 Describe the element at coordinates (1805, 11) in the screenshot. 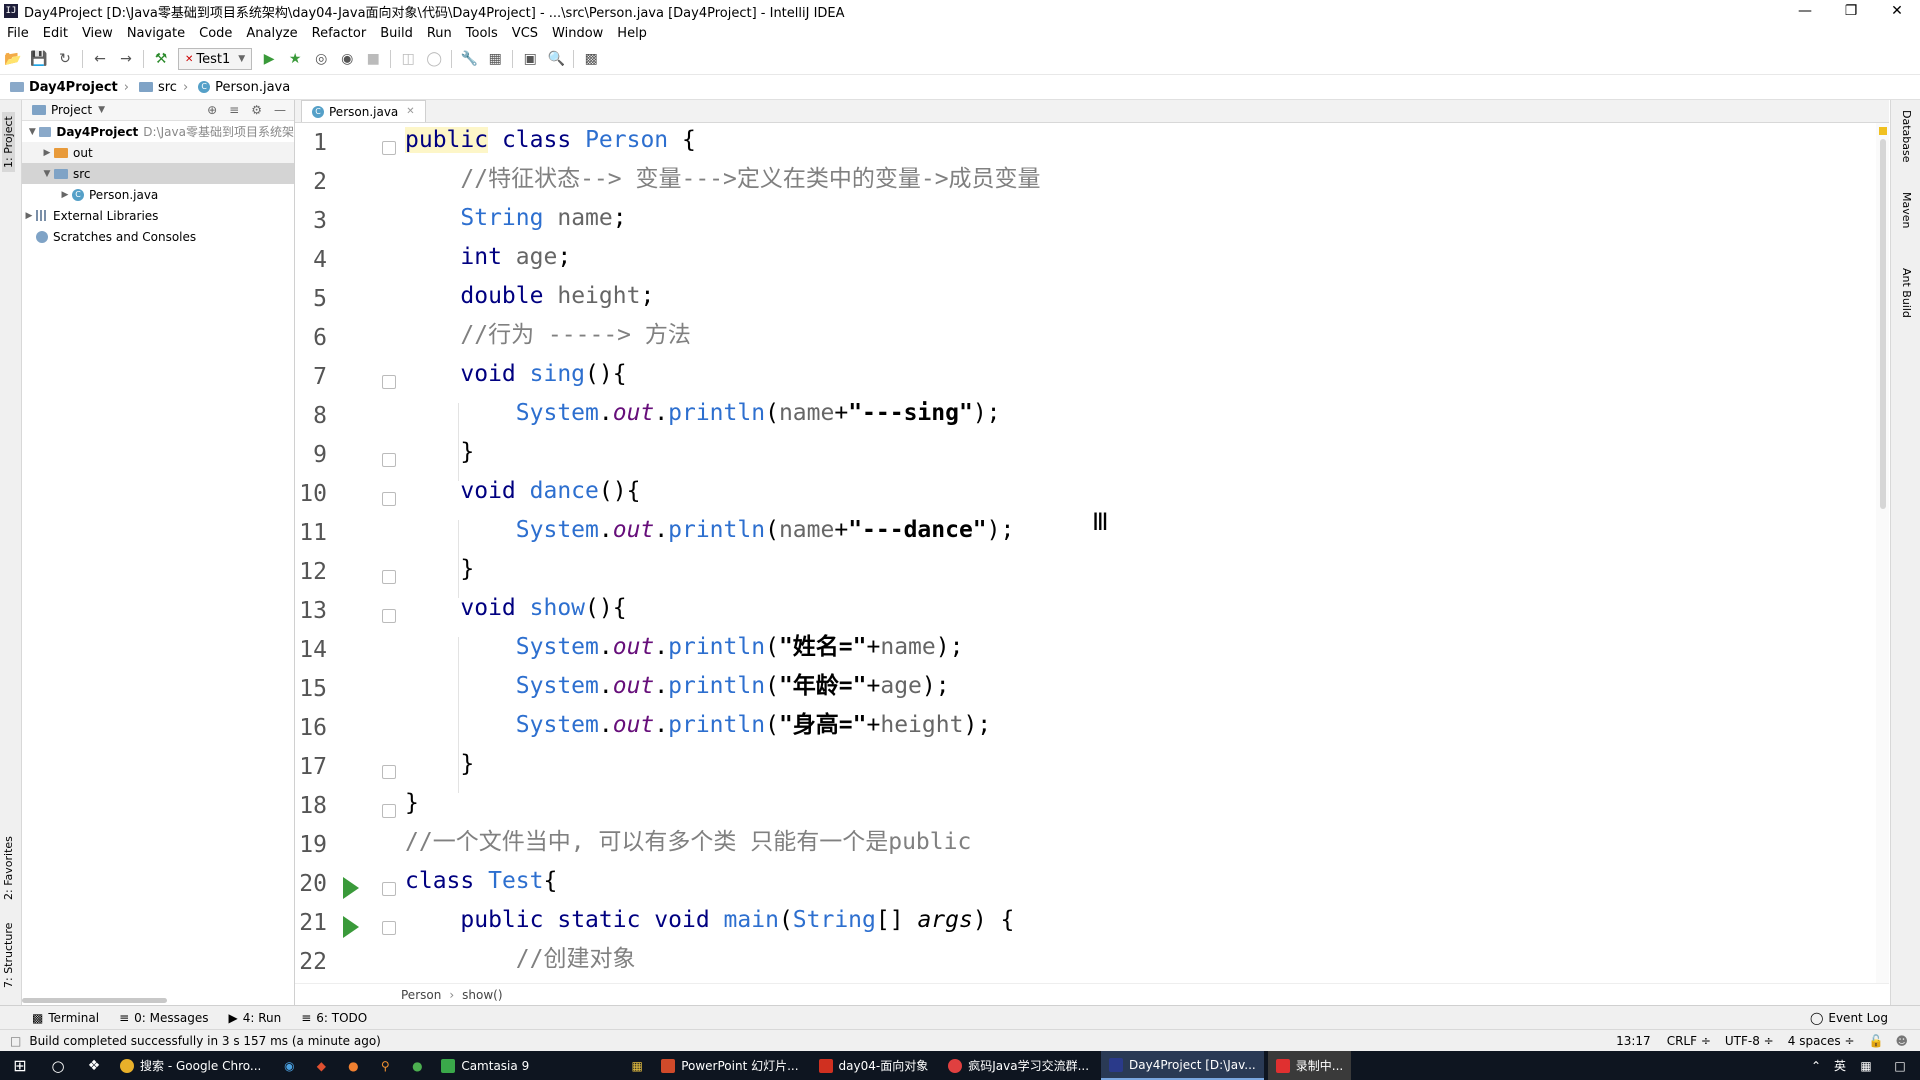

I see `minimize-button: —` at that location.